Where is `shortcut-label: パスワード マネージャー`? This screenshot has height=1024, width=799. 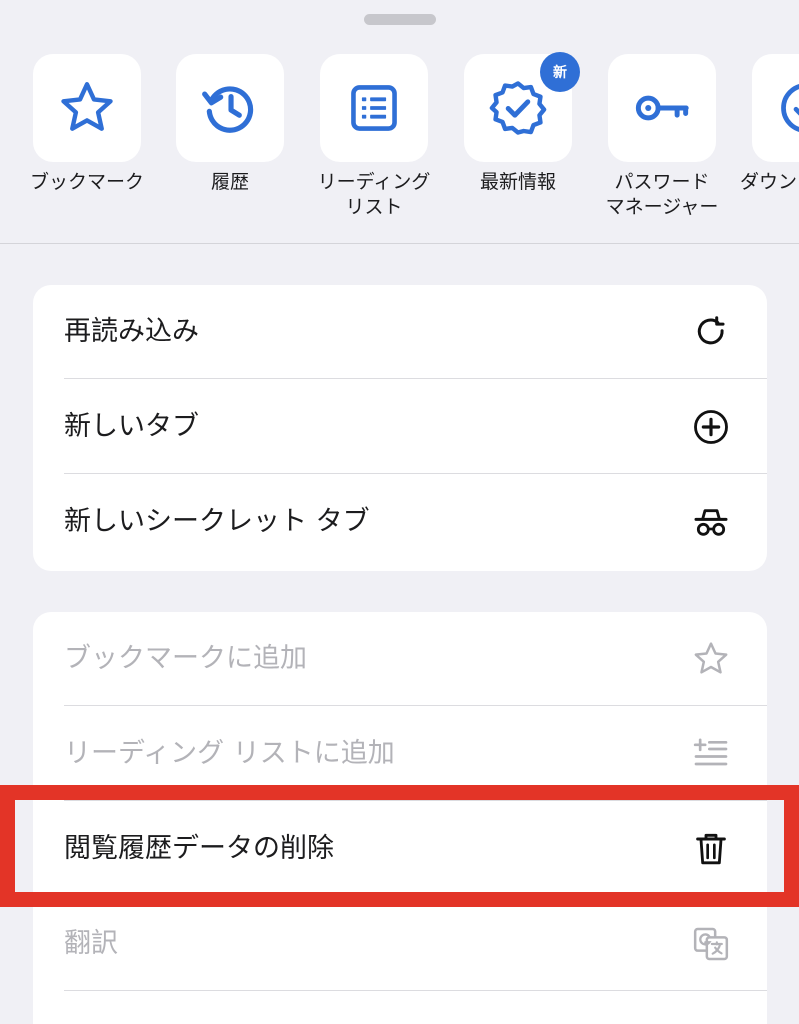 shortcut-label: パスワード マネージャー is located at coordinates (662, 194).